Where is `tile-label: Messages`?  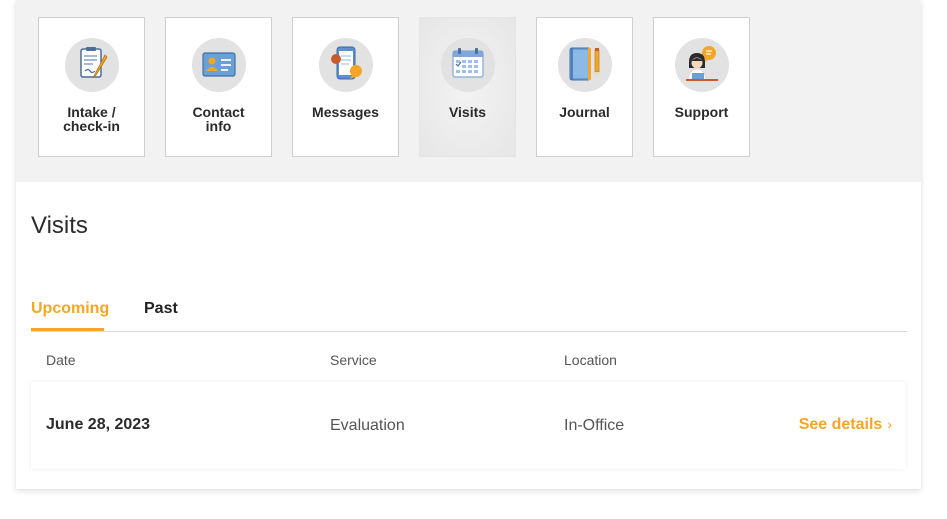 tile-label: Messages is located at coordinates (345, 112).